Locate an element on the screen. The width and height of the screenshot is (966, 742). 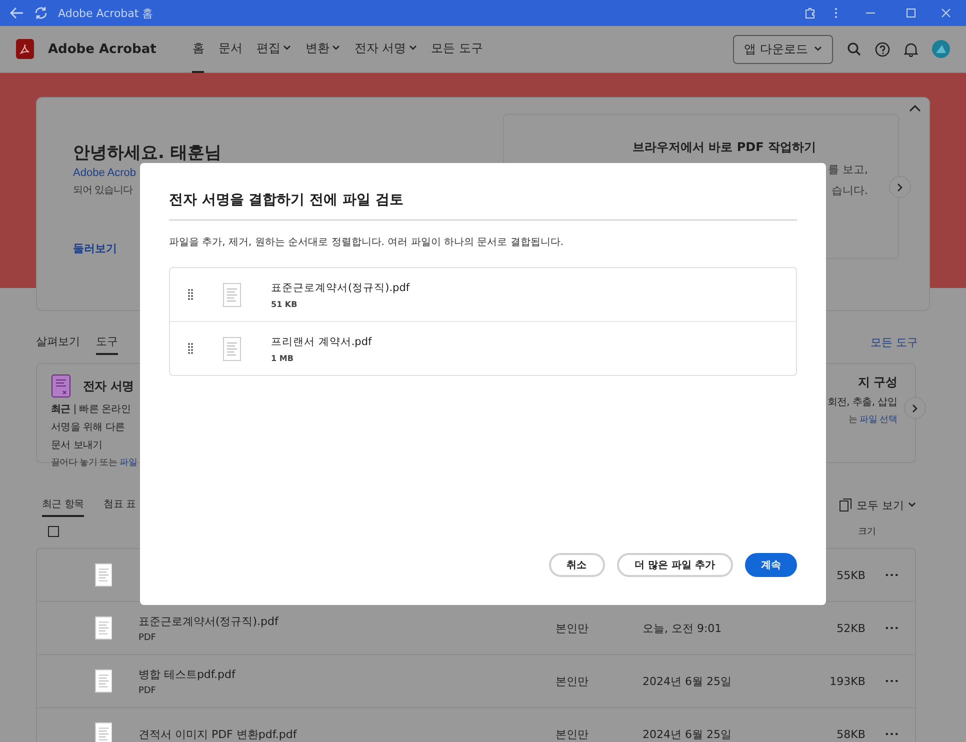
file-size: 193KB is located at coordinates (848, 681).